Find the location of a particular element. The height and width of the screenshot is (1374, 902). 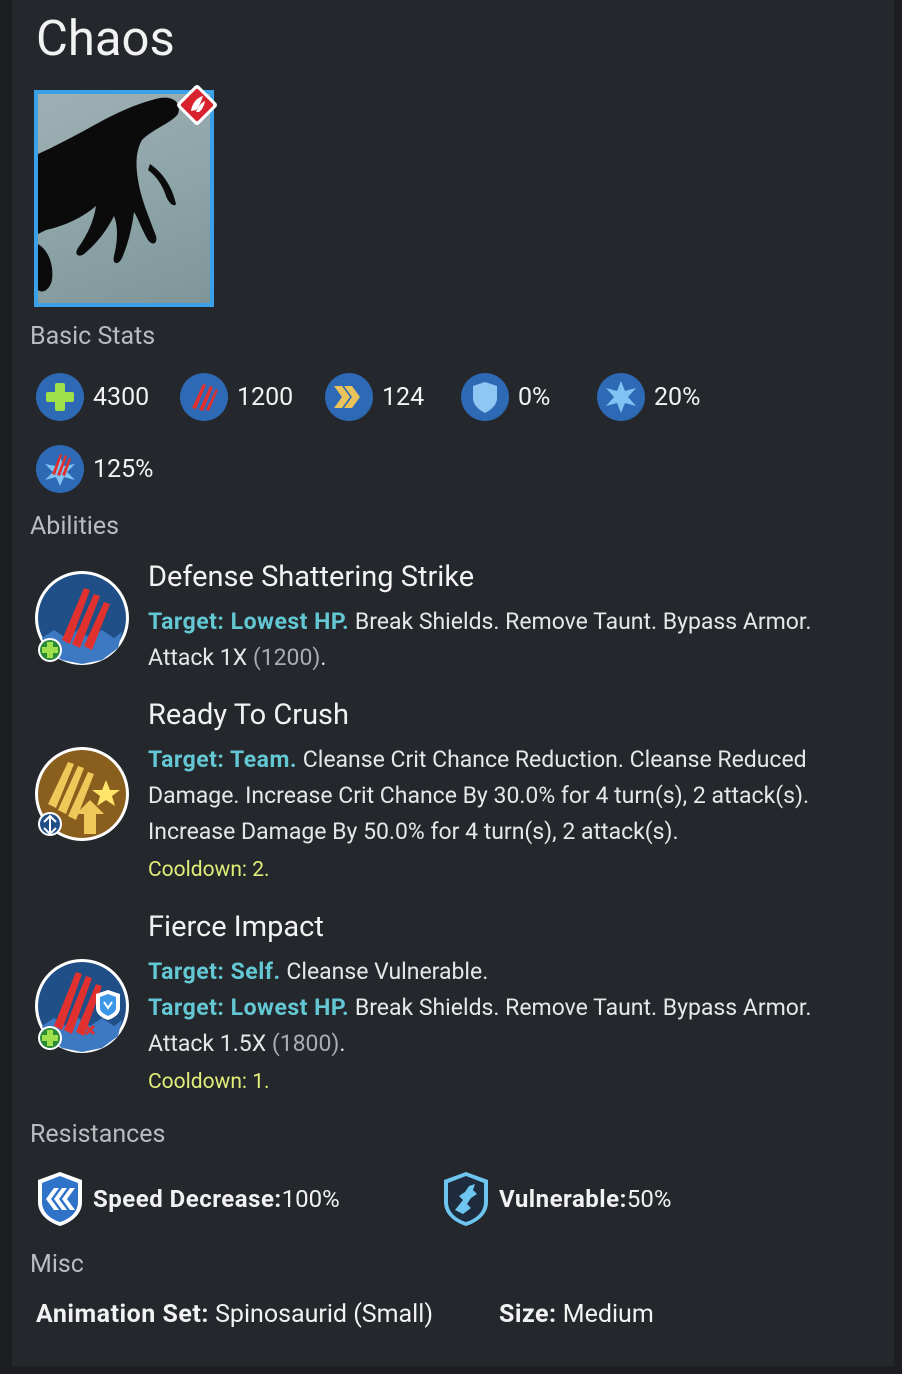

ability-damage-value: (1200) is located at coordinates (286, 657).